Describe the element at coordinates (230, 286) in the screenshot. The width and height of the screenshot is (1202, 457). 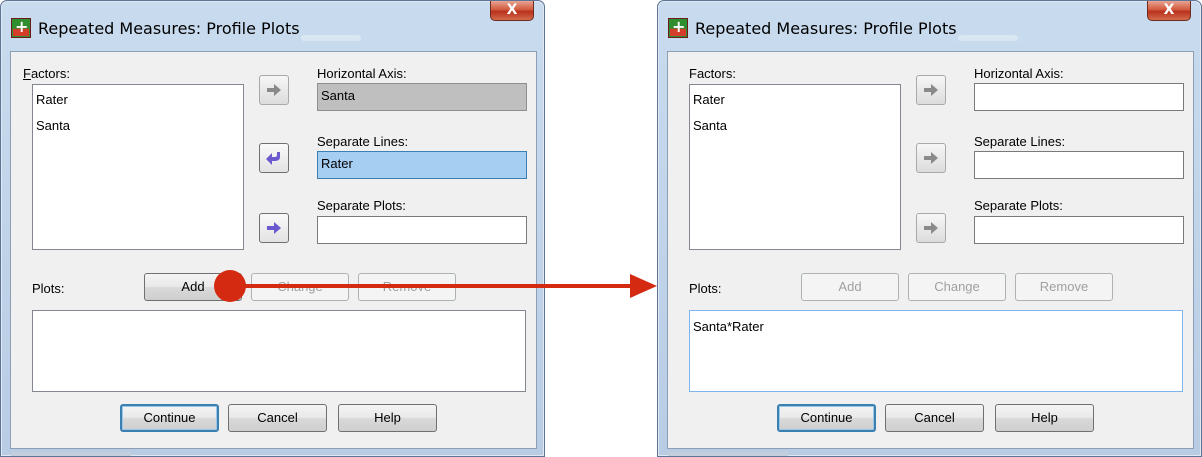
I see `click-marker-icon` at that location.